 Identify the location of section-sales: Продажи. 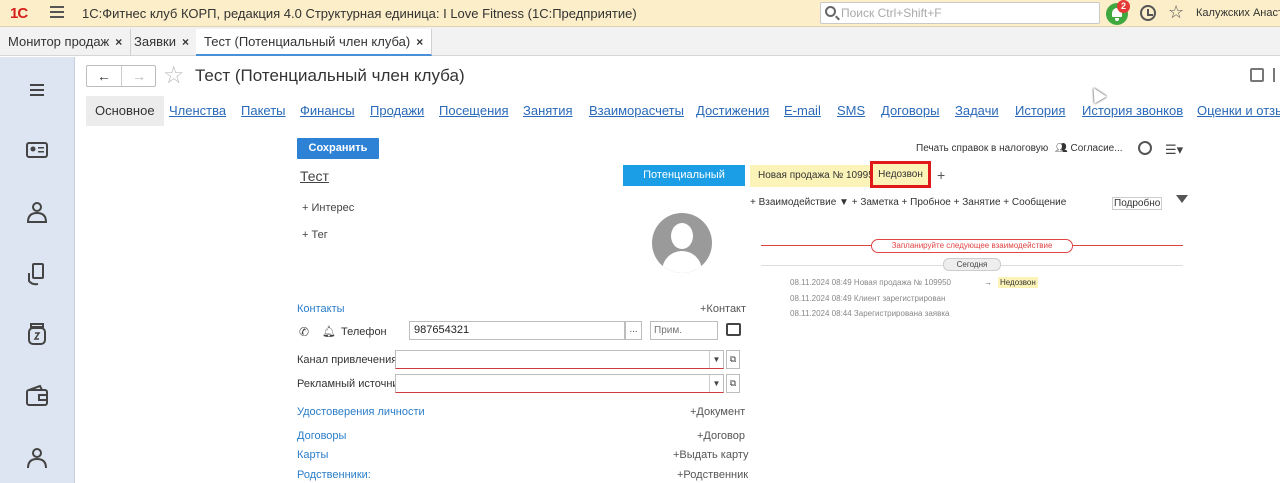
(397, 111).